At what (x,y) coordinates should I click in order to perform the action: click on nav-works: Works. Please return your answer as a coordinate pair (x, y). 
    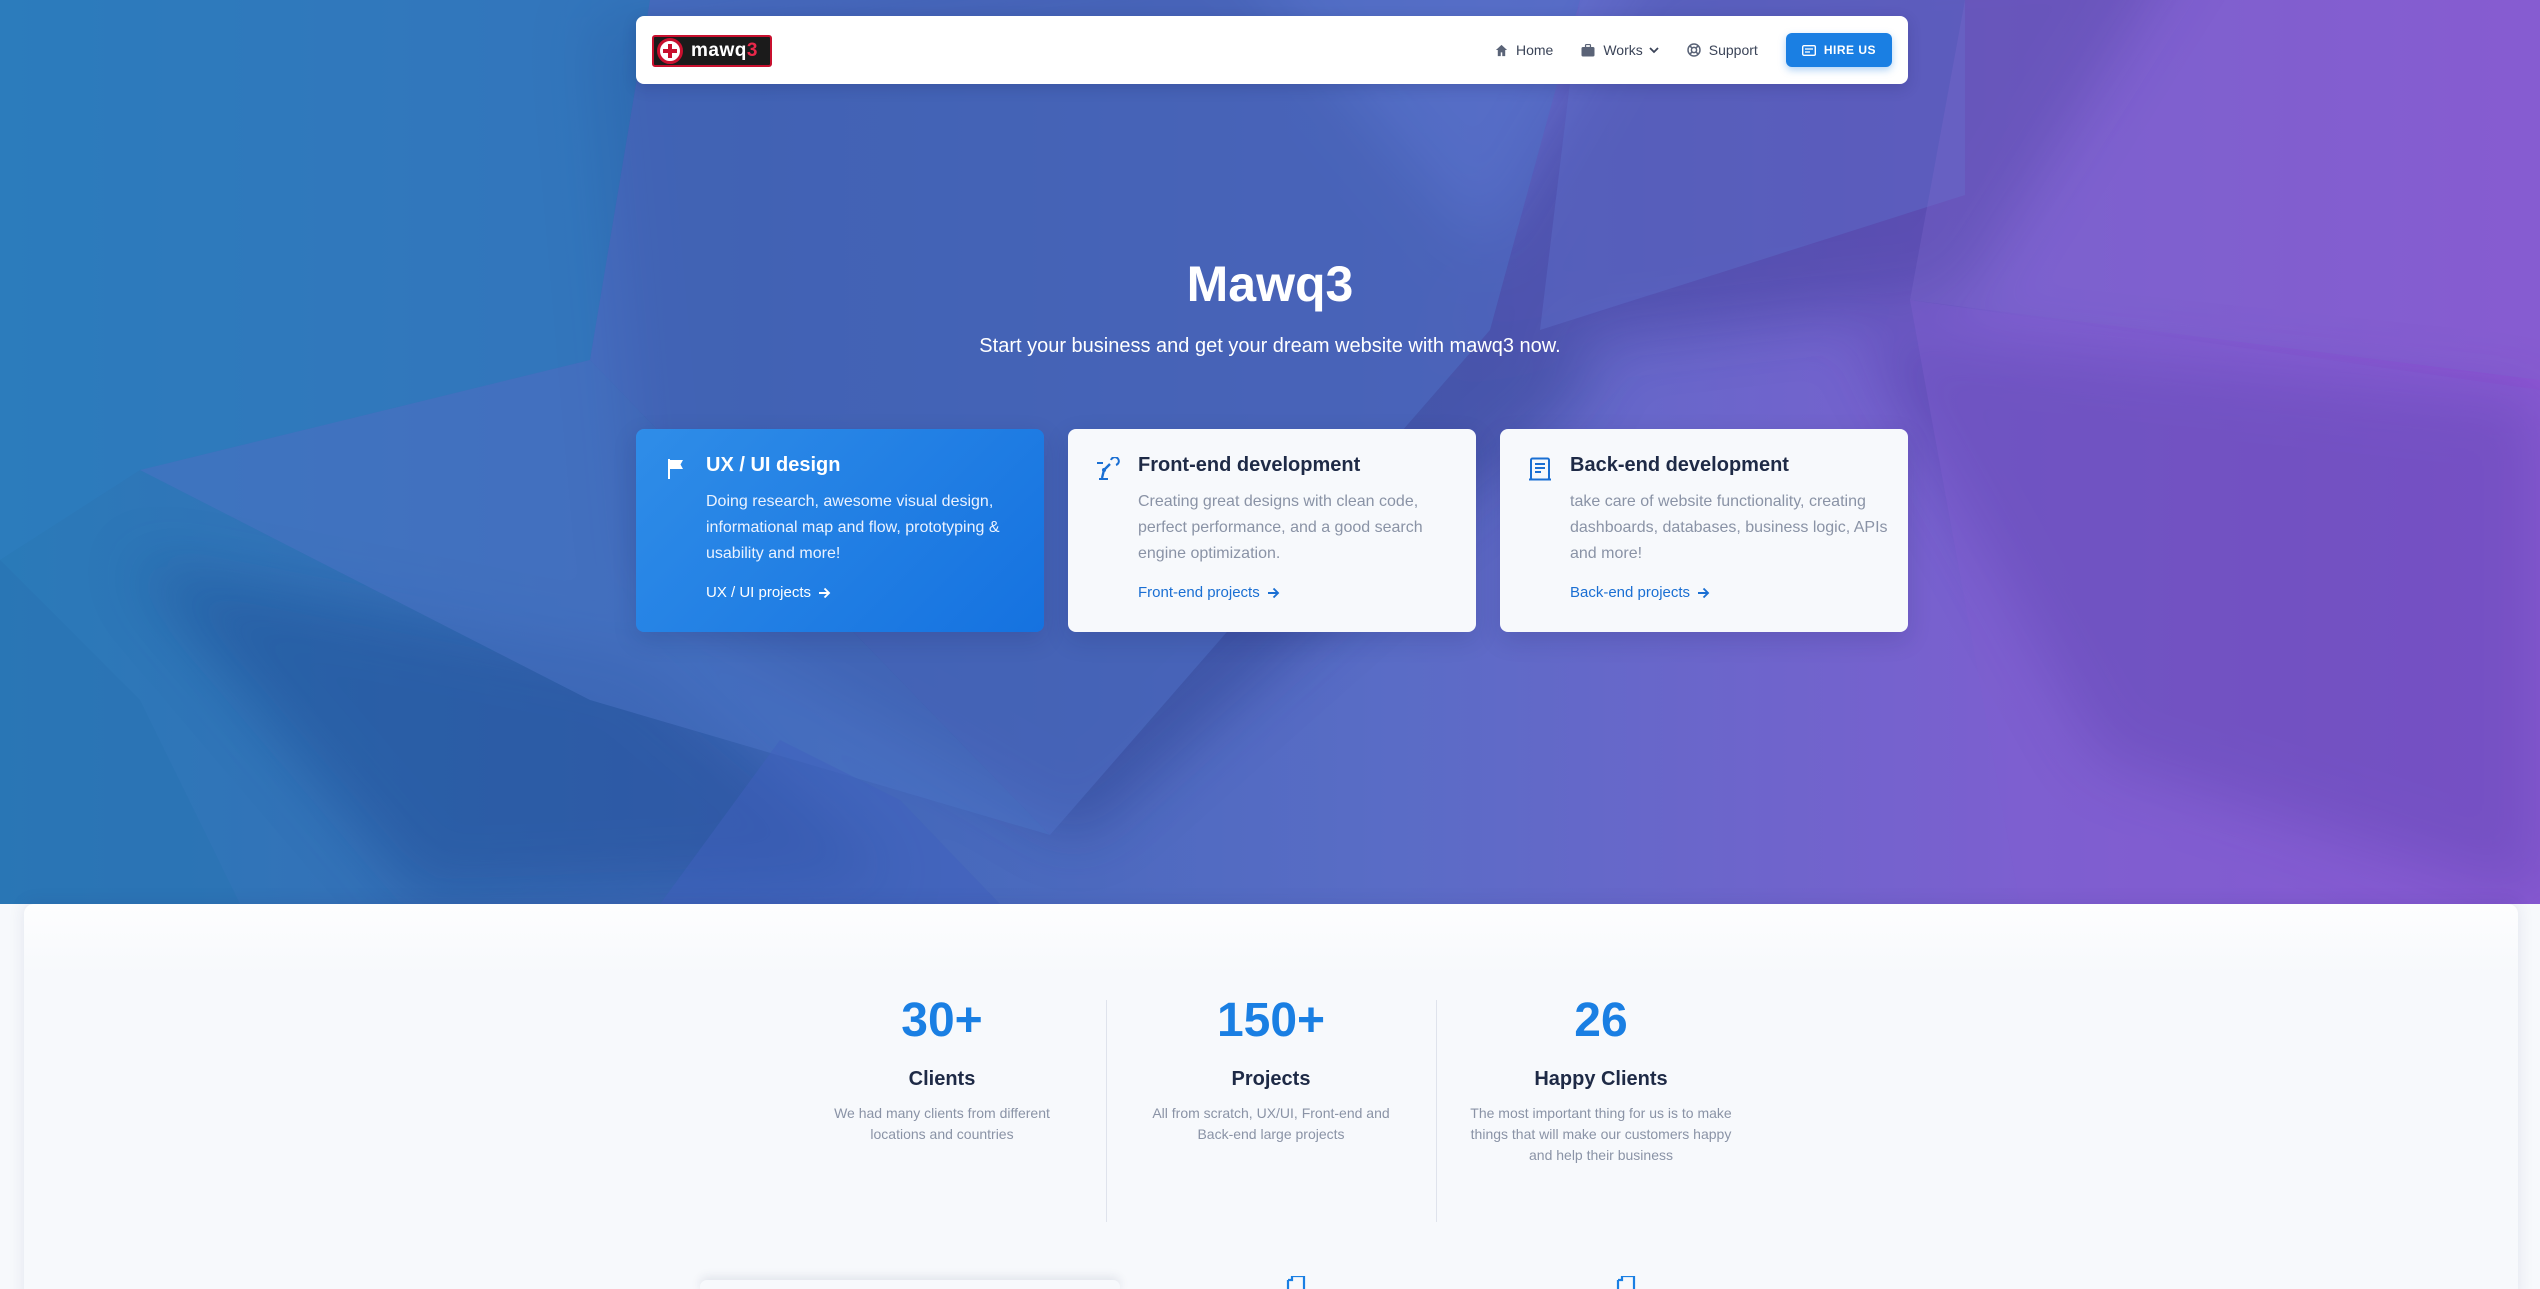
    Looking at the image, I should click on (1620, 50).